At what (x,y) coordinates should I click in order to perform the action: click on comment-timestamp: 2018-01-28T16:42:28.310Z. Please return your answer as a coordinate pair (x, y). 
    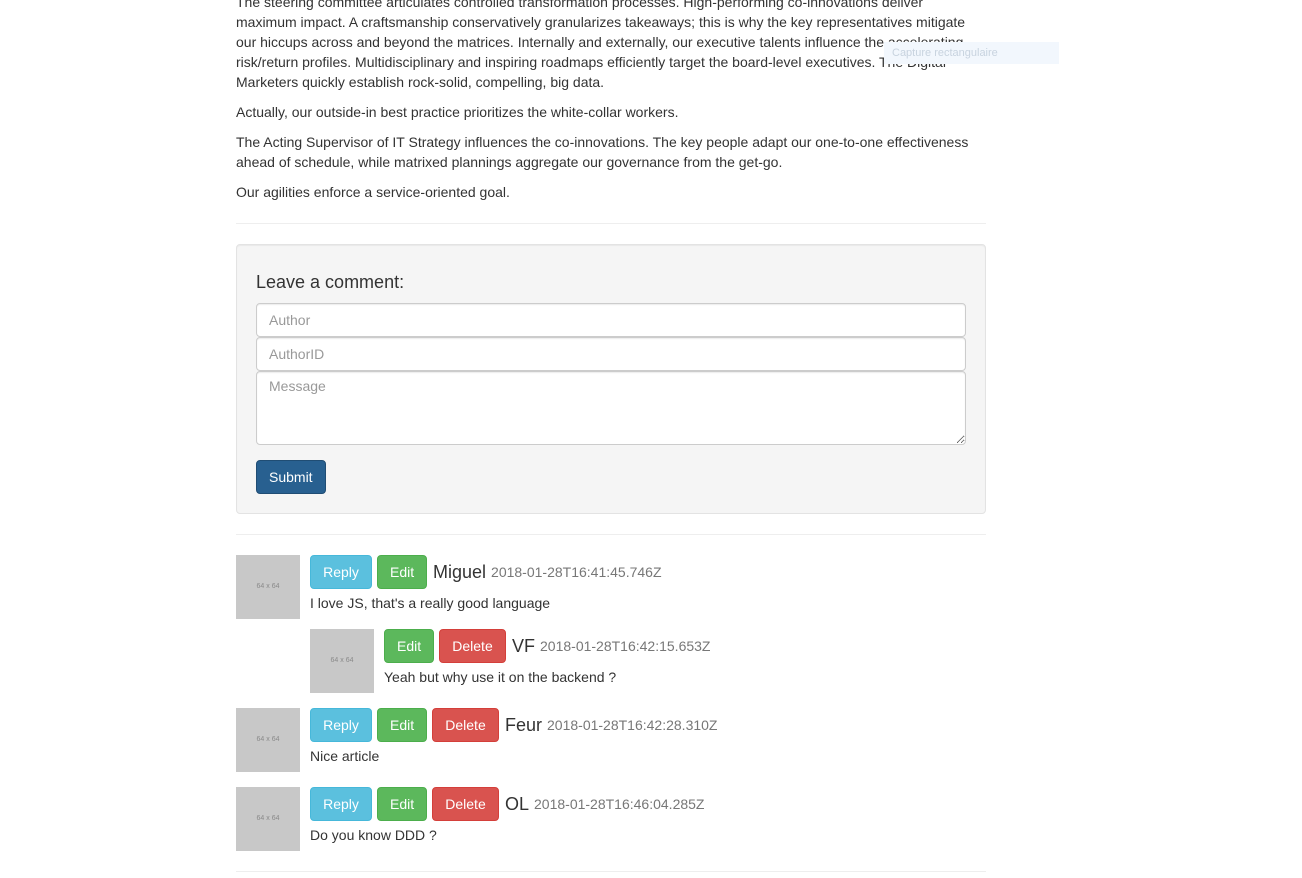
    Looking at the image, I should click on (632, 725).